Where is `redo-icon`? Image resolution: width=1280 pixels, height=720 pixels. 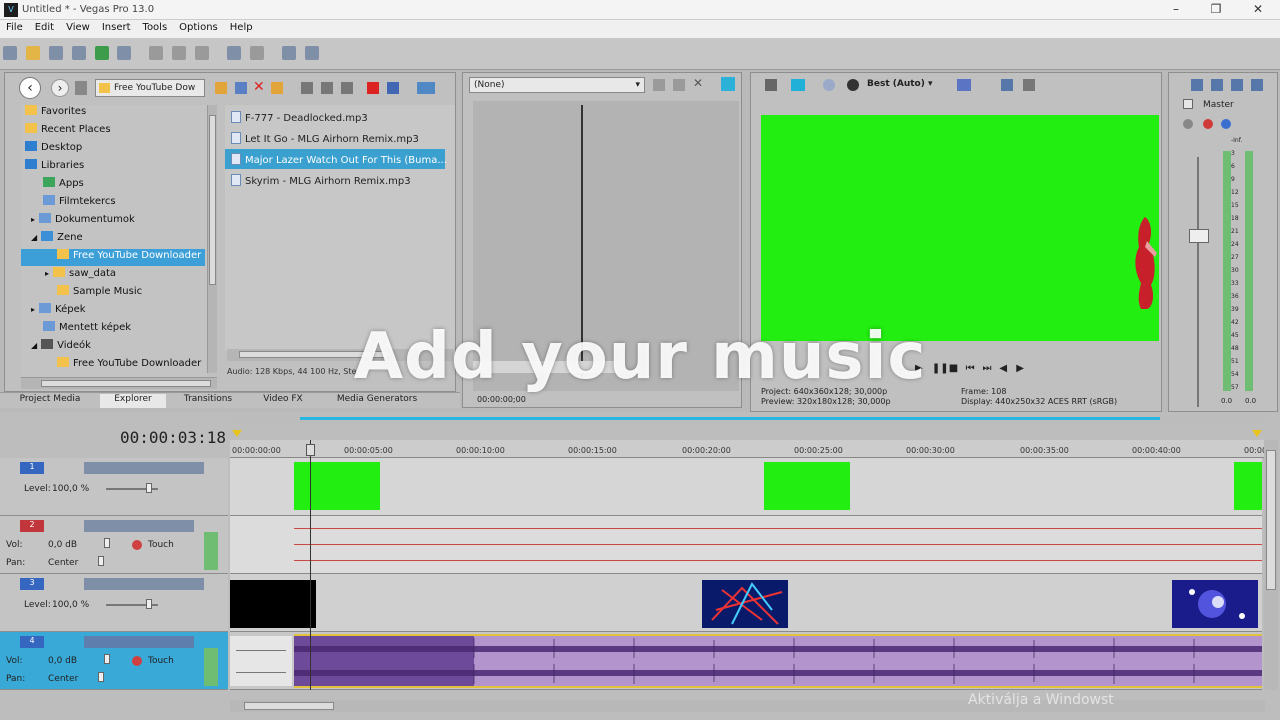 redo-icon is located at coordinates (256, 53).